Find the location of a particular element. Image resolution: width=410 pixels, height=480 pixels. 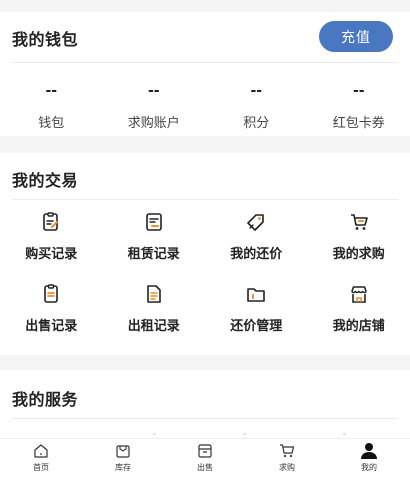

trade-item-purchase-record: 购买记录 is located at coordinates (51, 236).